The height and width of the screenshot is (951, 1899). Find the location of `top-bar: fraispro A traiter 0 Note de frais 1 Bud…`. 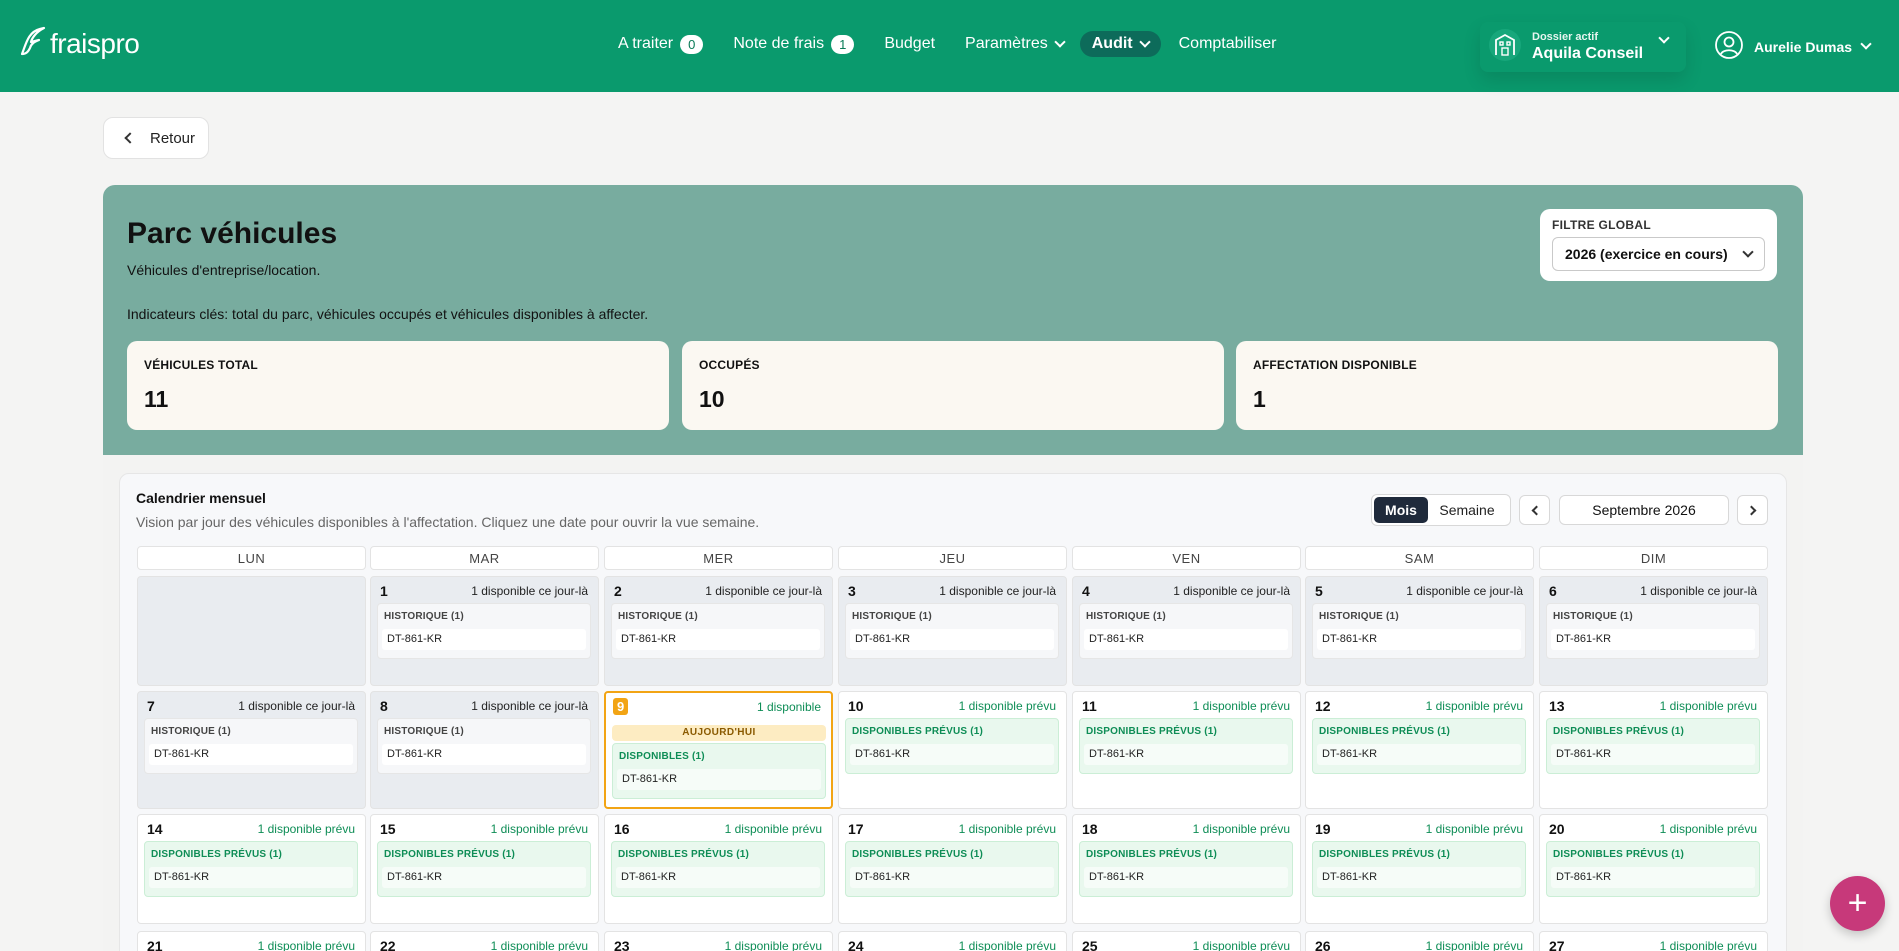

top-bar: fraispro A traiter 0 Note de frais 1 Bud… is located at coordinates (949, 46).